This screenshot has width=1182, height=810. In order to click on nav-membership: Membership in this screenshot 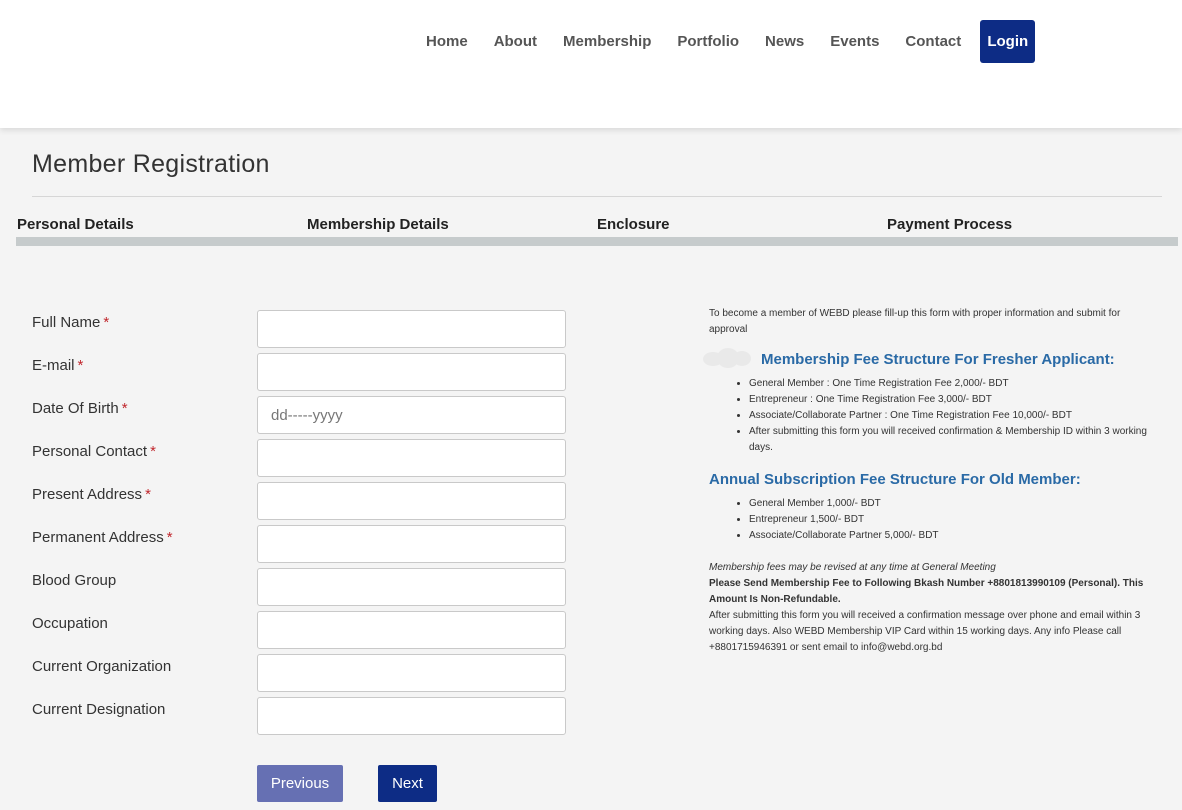, I will do `click(607, 41)`.